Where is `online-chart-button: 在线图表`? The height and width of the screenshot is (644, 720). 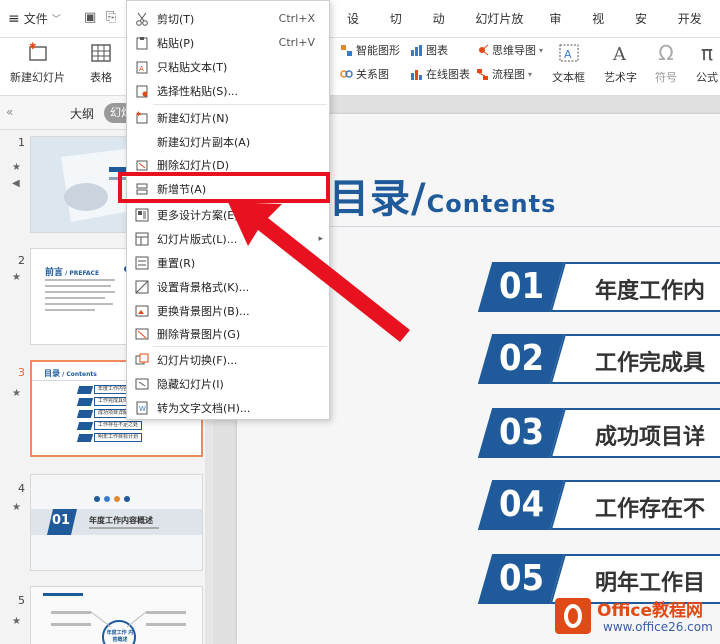 online-chart-button: 在线图表 is located at coordinates (440, 74).